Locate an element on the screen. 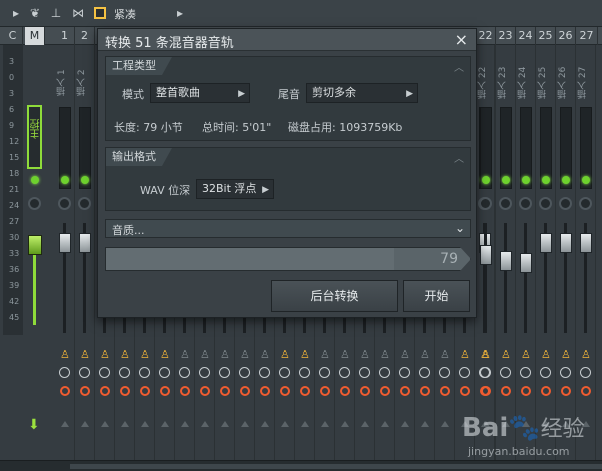 This screenshot has height=471, width=602. start-button: 开始 is located at coordinates (436, 296).